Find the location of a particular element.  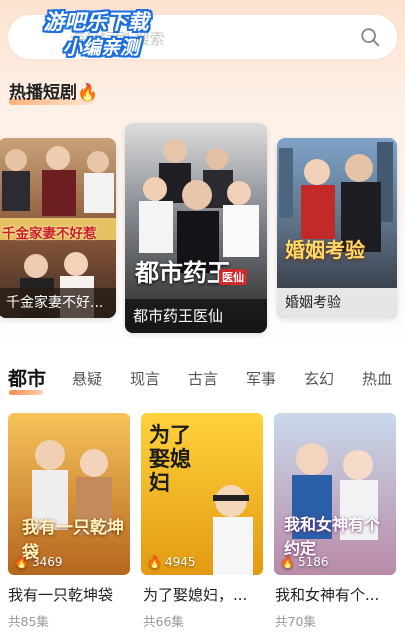

watermark: 游吧乐下载 小编亲测 is located at coordinates (96, 34).